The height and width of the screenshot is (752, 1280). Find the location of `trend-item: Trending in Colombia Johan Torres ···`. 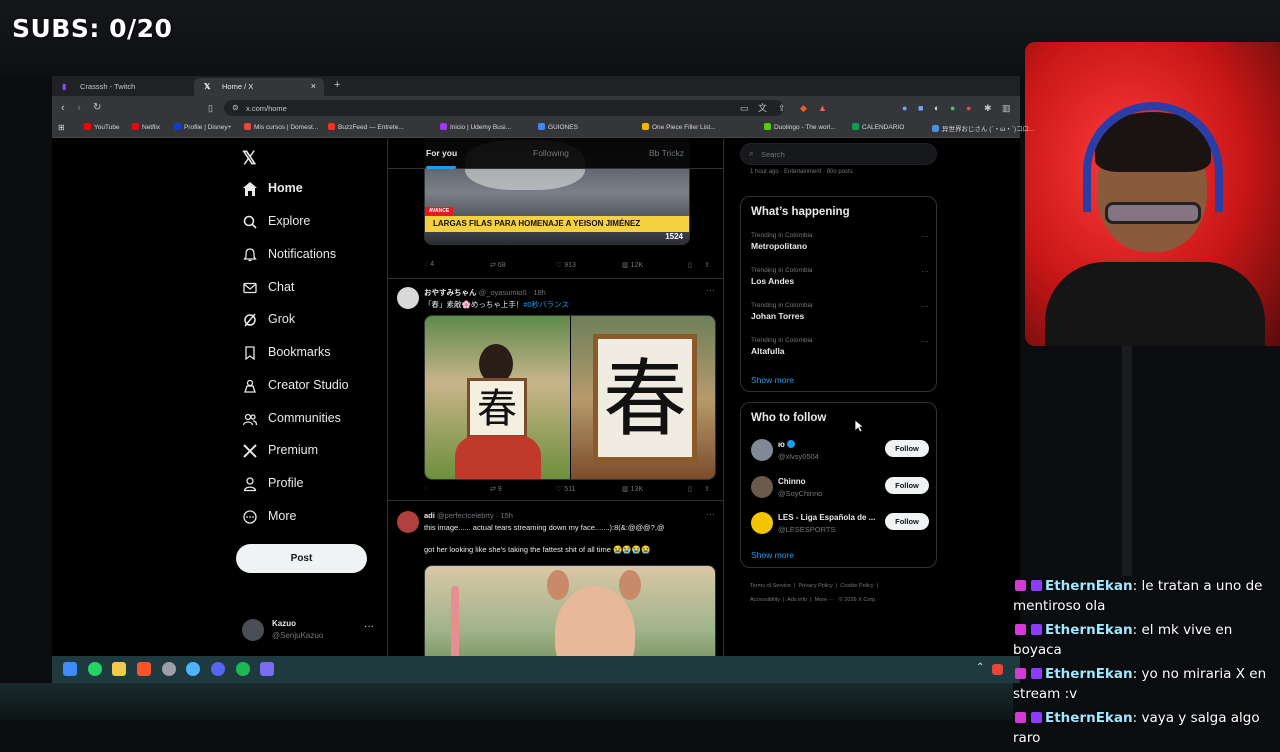

trend-item: Trending in Colombia Johan Torres ··· is located at coordinates (840, 317).